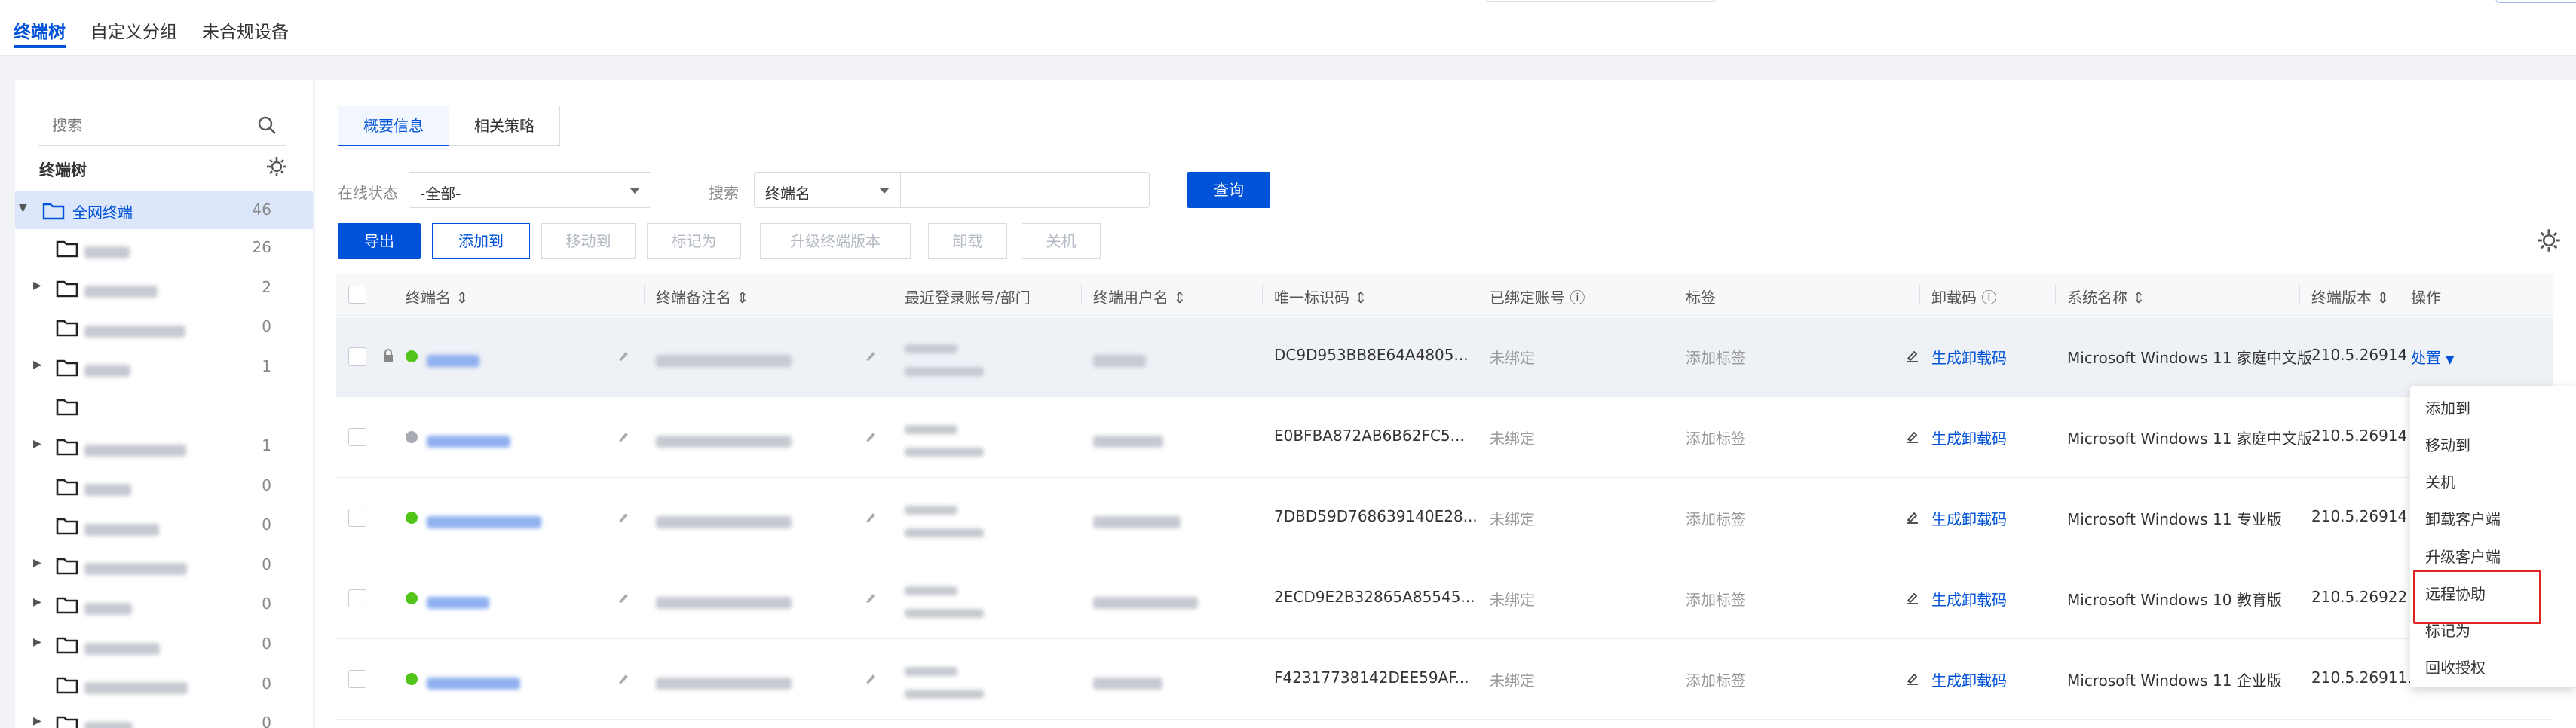 This screenshot has width=2576, height=728. Describe the element at coordinates (1139, 296) in the screenshot. I see `col-user-name: 终端用户名 ⇕` at that location.